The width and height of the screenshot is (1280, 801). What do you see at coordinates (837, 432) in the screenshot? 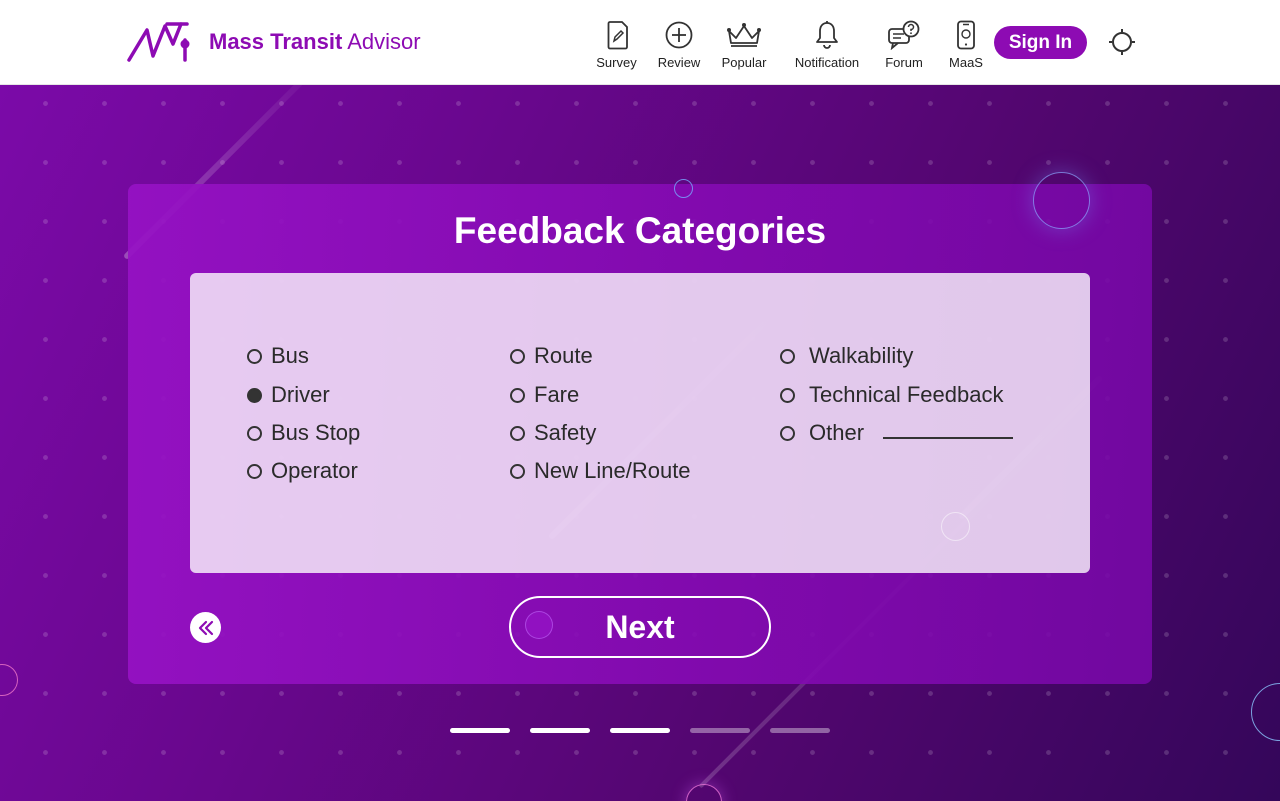
I see `option-label: Other` at bounding box center [837, 432].